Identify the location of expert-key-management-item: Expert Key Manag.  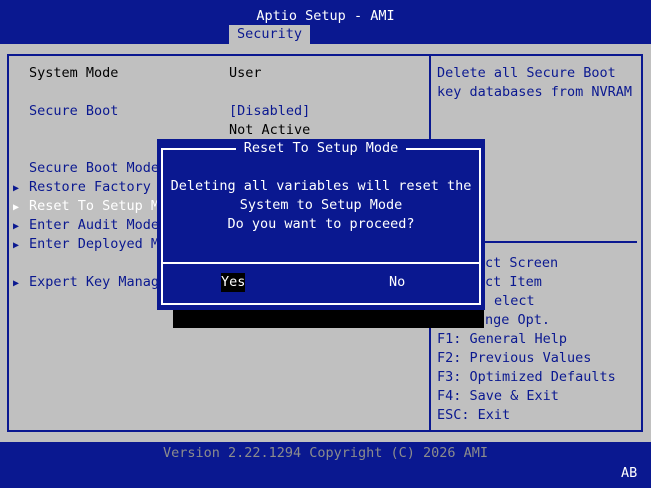
(94, 282).